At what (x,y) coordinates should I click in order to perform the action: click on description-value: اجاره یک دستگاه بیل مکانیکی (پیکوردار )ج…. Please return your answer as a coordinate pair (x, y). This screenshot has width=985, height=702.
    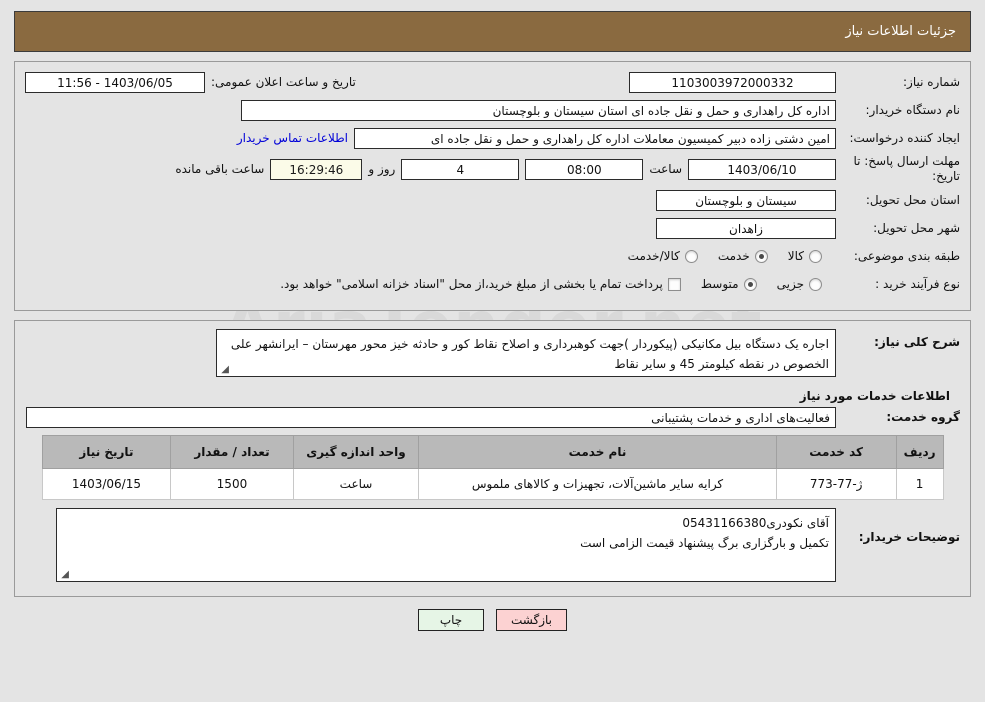
    Looking at the image, I should click on (529, 354).